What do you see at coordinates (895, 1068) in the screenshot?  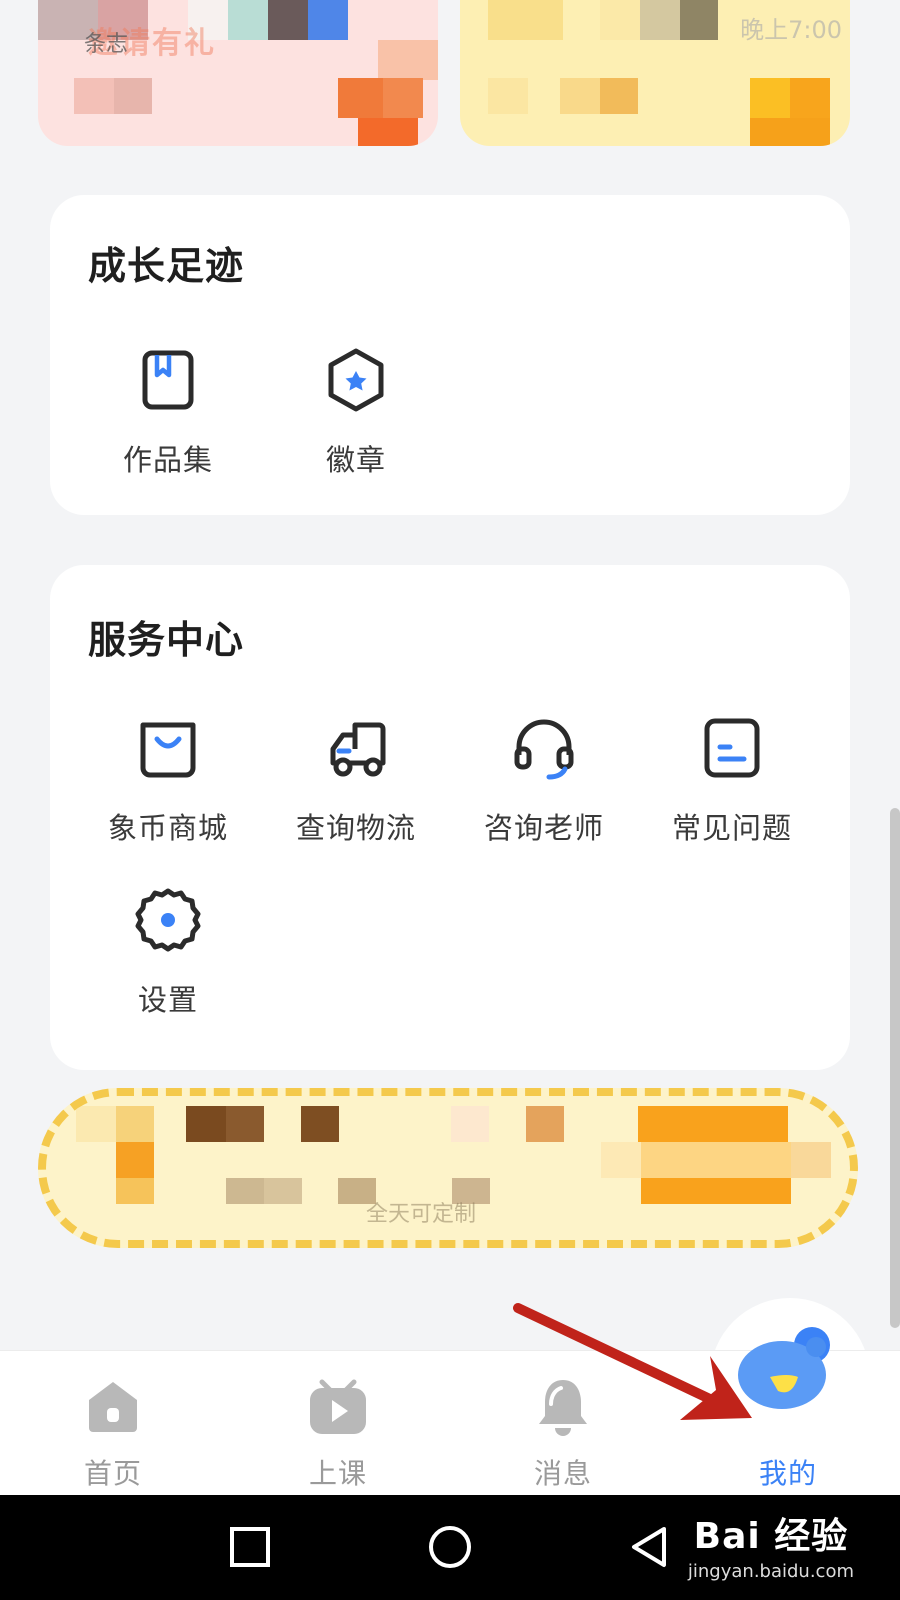 I see `scrollbar` at bounding box center [895, 1068].